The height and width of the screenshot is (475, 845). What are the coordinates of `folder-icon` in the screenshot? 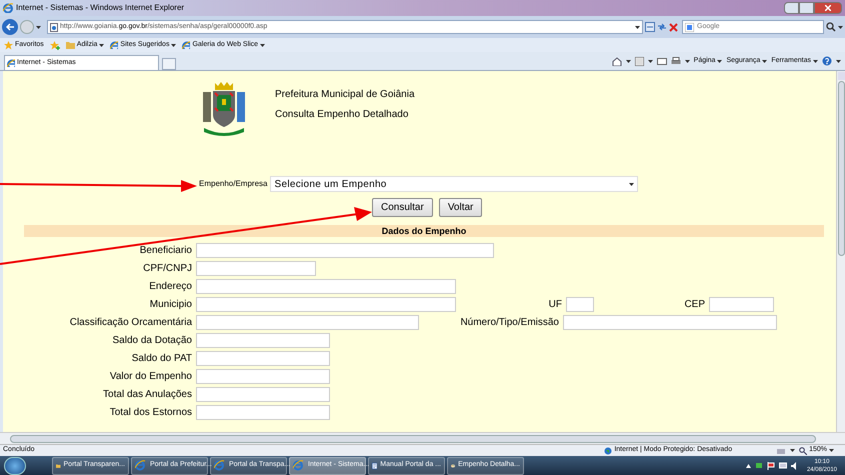 It's located at (70, 45).